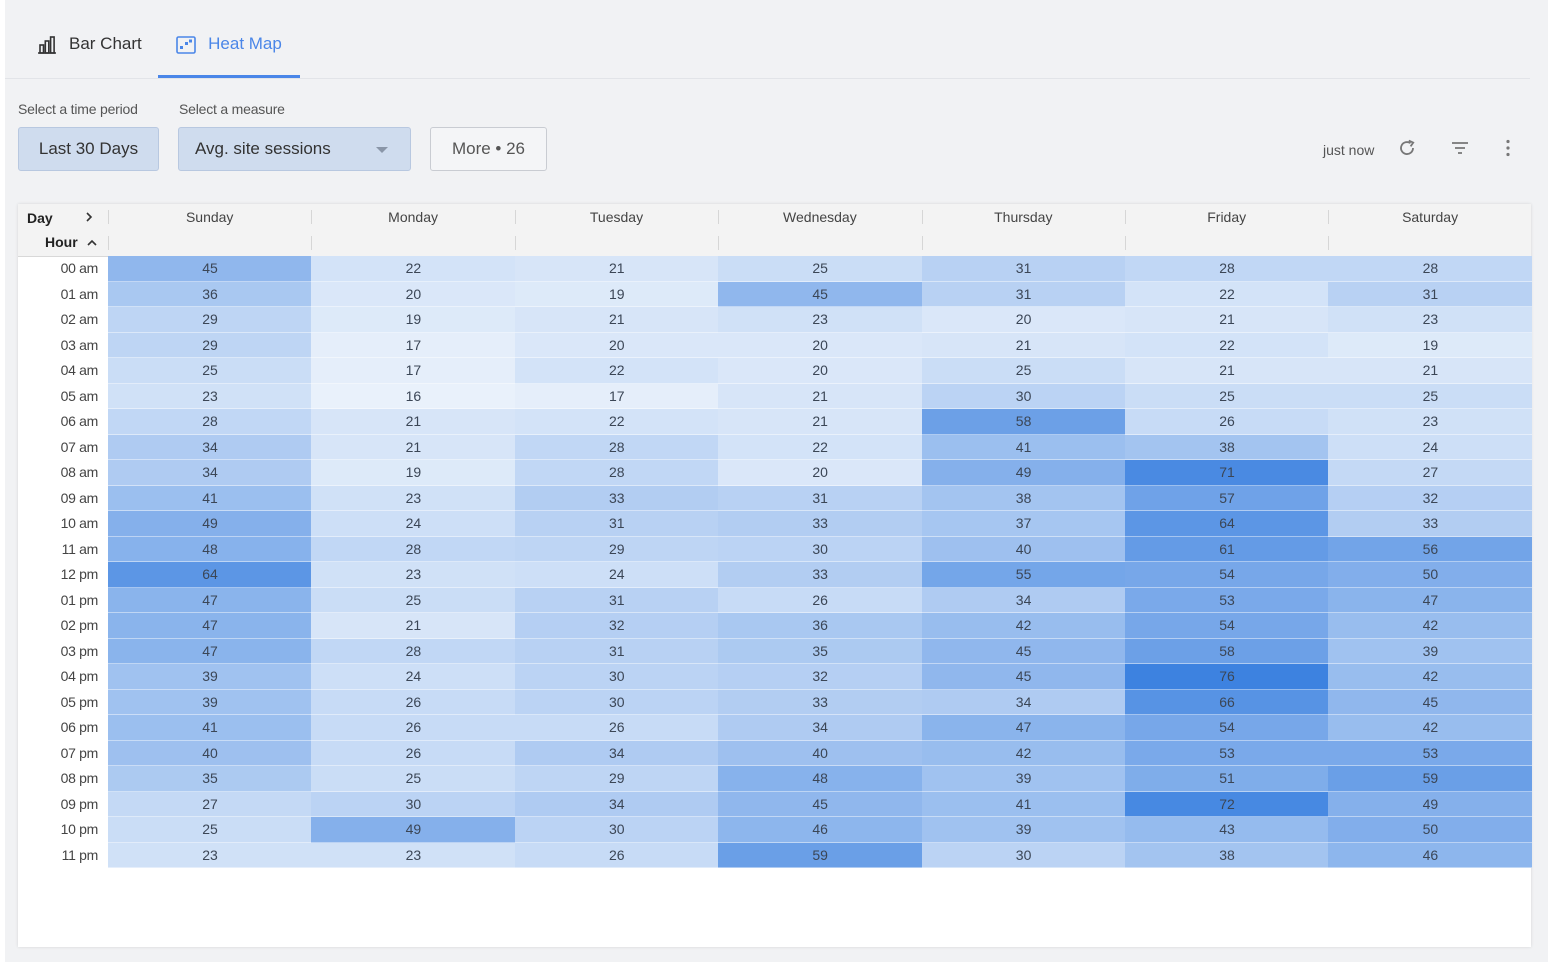  I want to click on heatmap-cell: 37, so click(1023, 524).